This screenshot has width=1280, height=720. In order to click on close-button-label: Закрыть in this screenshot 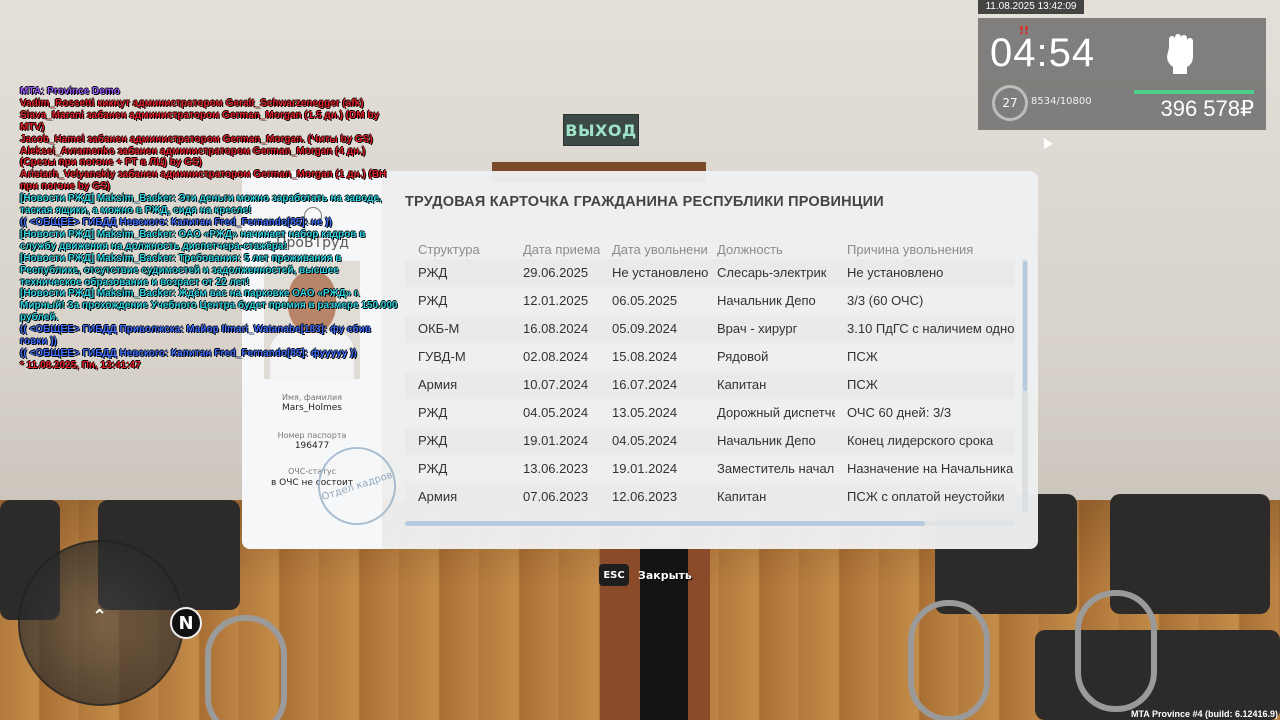, I will do `click(665, 575)`.